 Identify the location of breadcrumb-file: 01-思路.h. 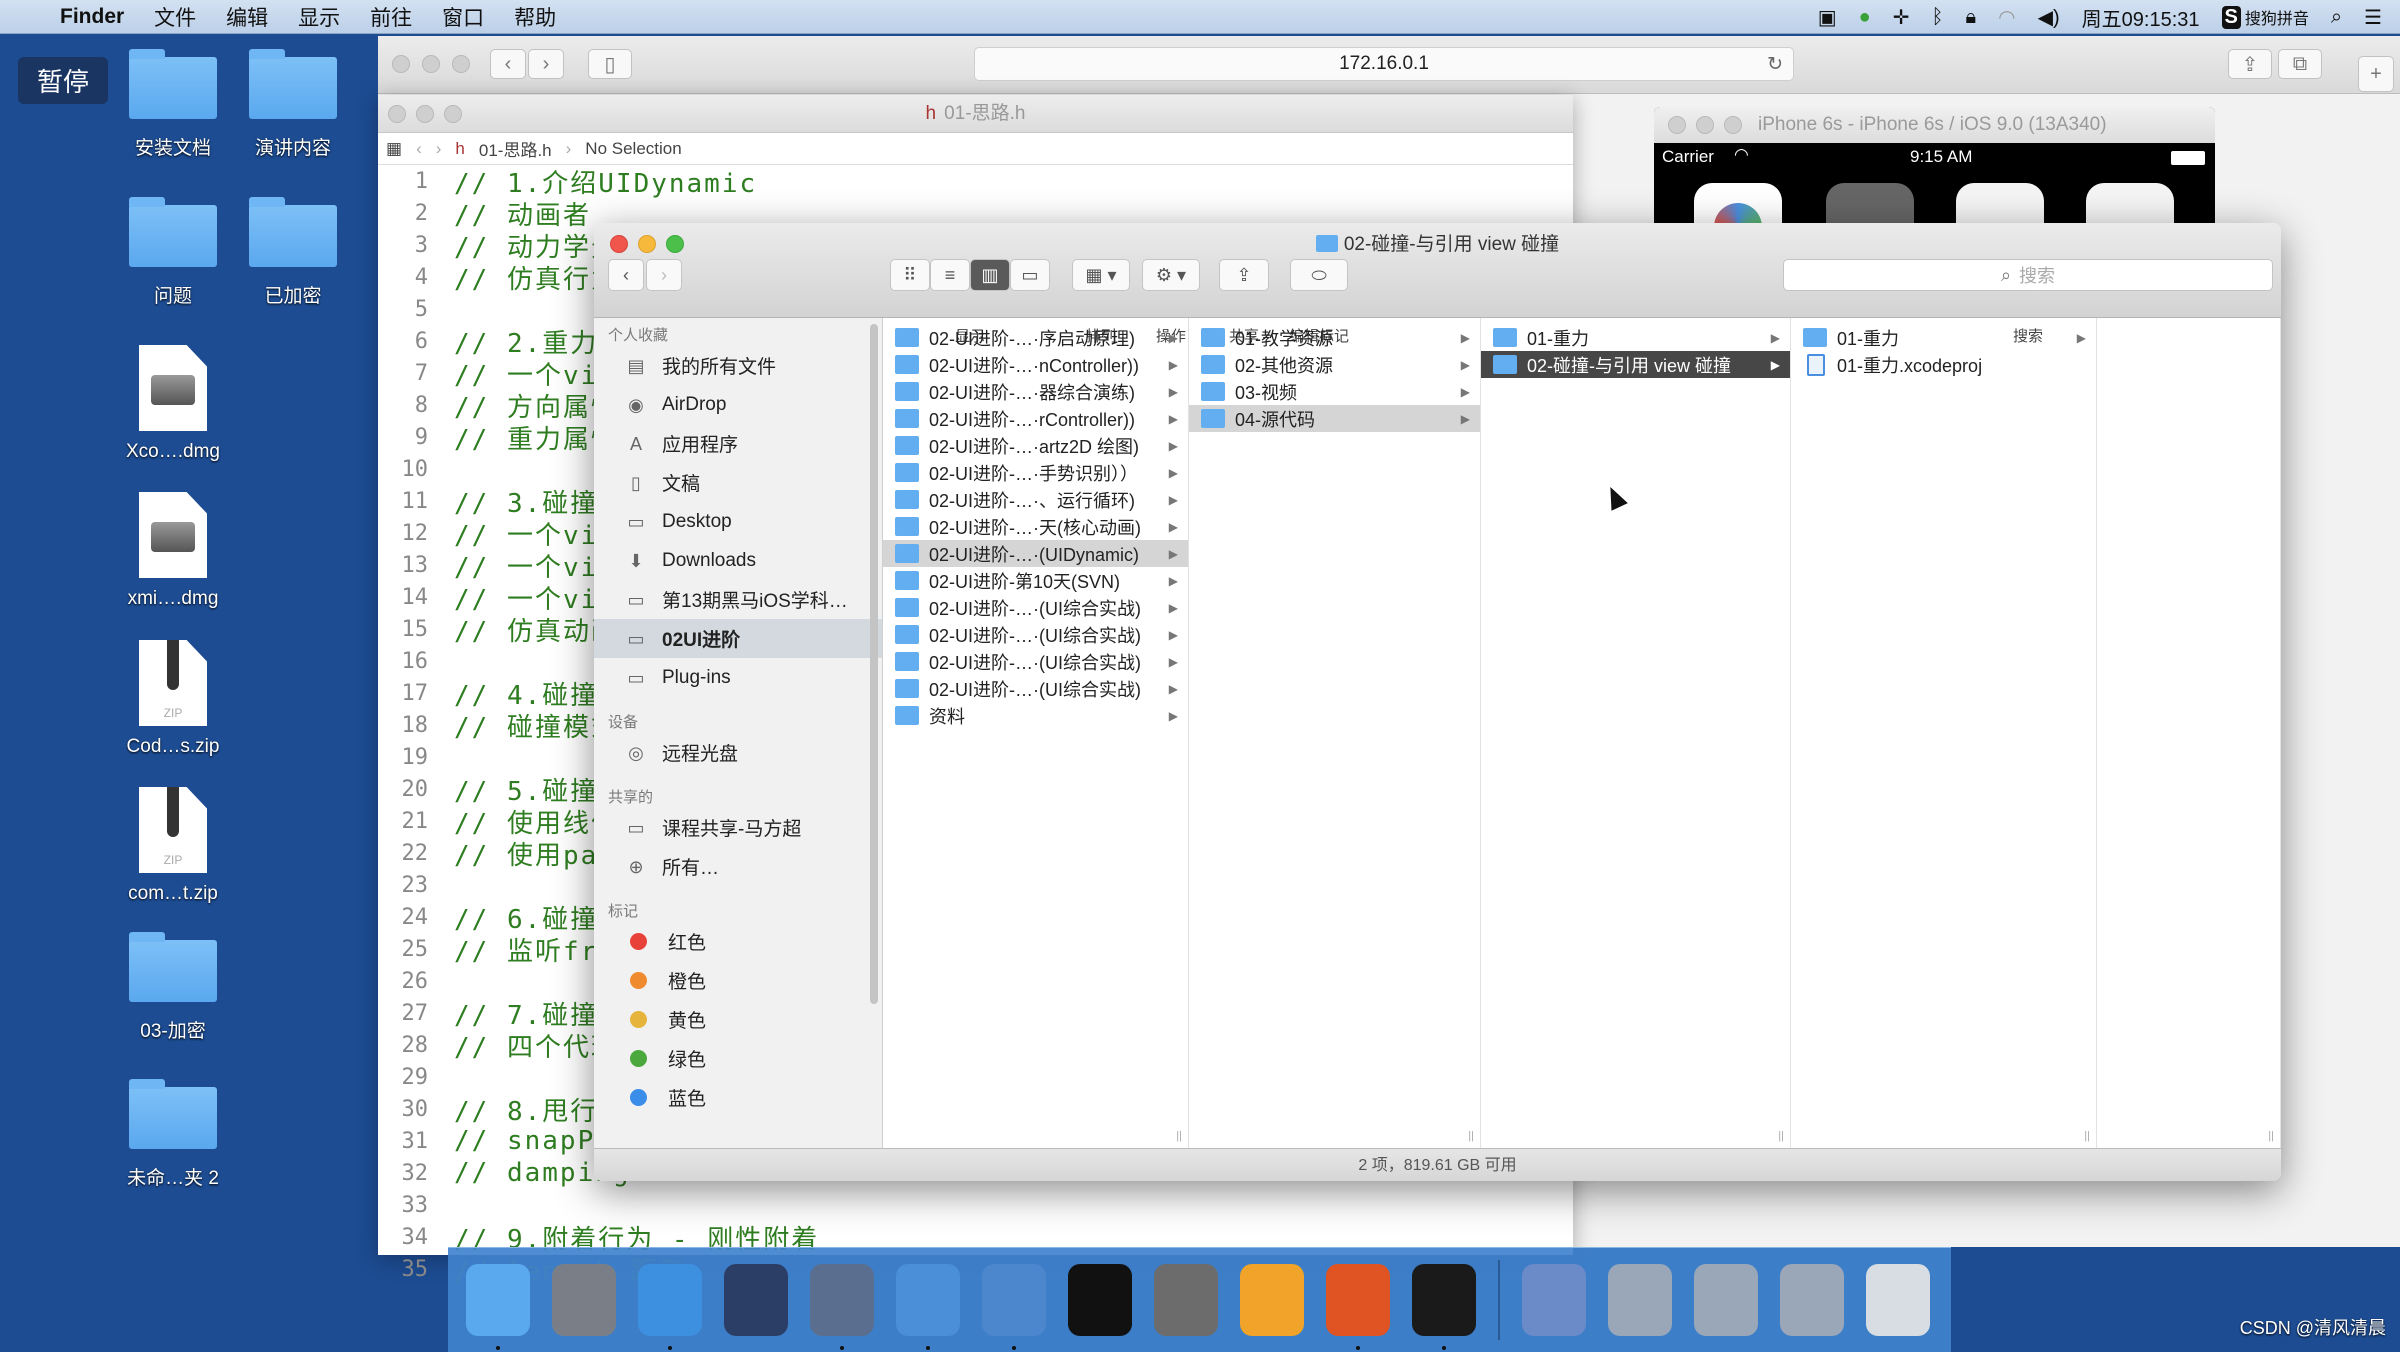
(515, 148).